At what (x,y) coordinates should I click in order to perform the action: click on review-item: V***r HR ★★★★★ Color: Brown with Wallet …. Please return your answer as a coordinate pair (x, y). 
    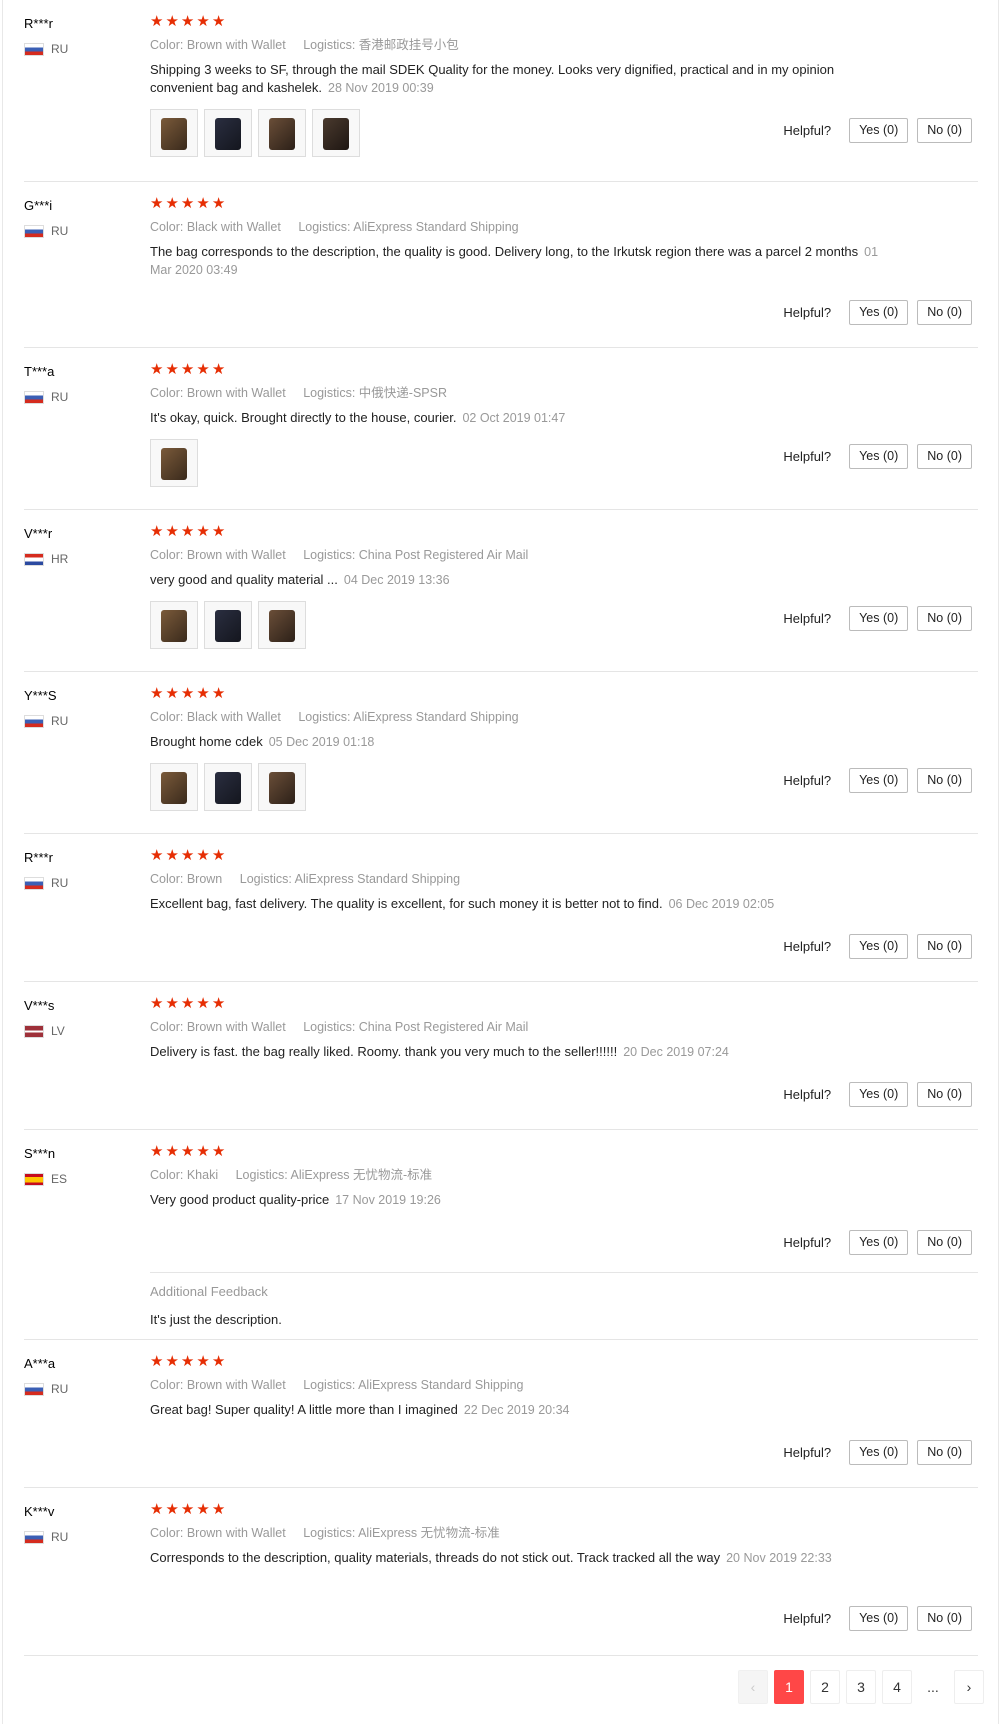
    Looking at the image, I should click on (501, 591).